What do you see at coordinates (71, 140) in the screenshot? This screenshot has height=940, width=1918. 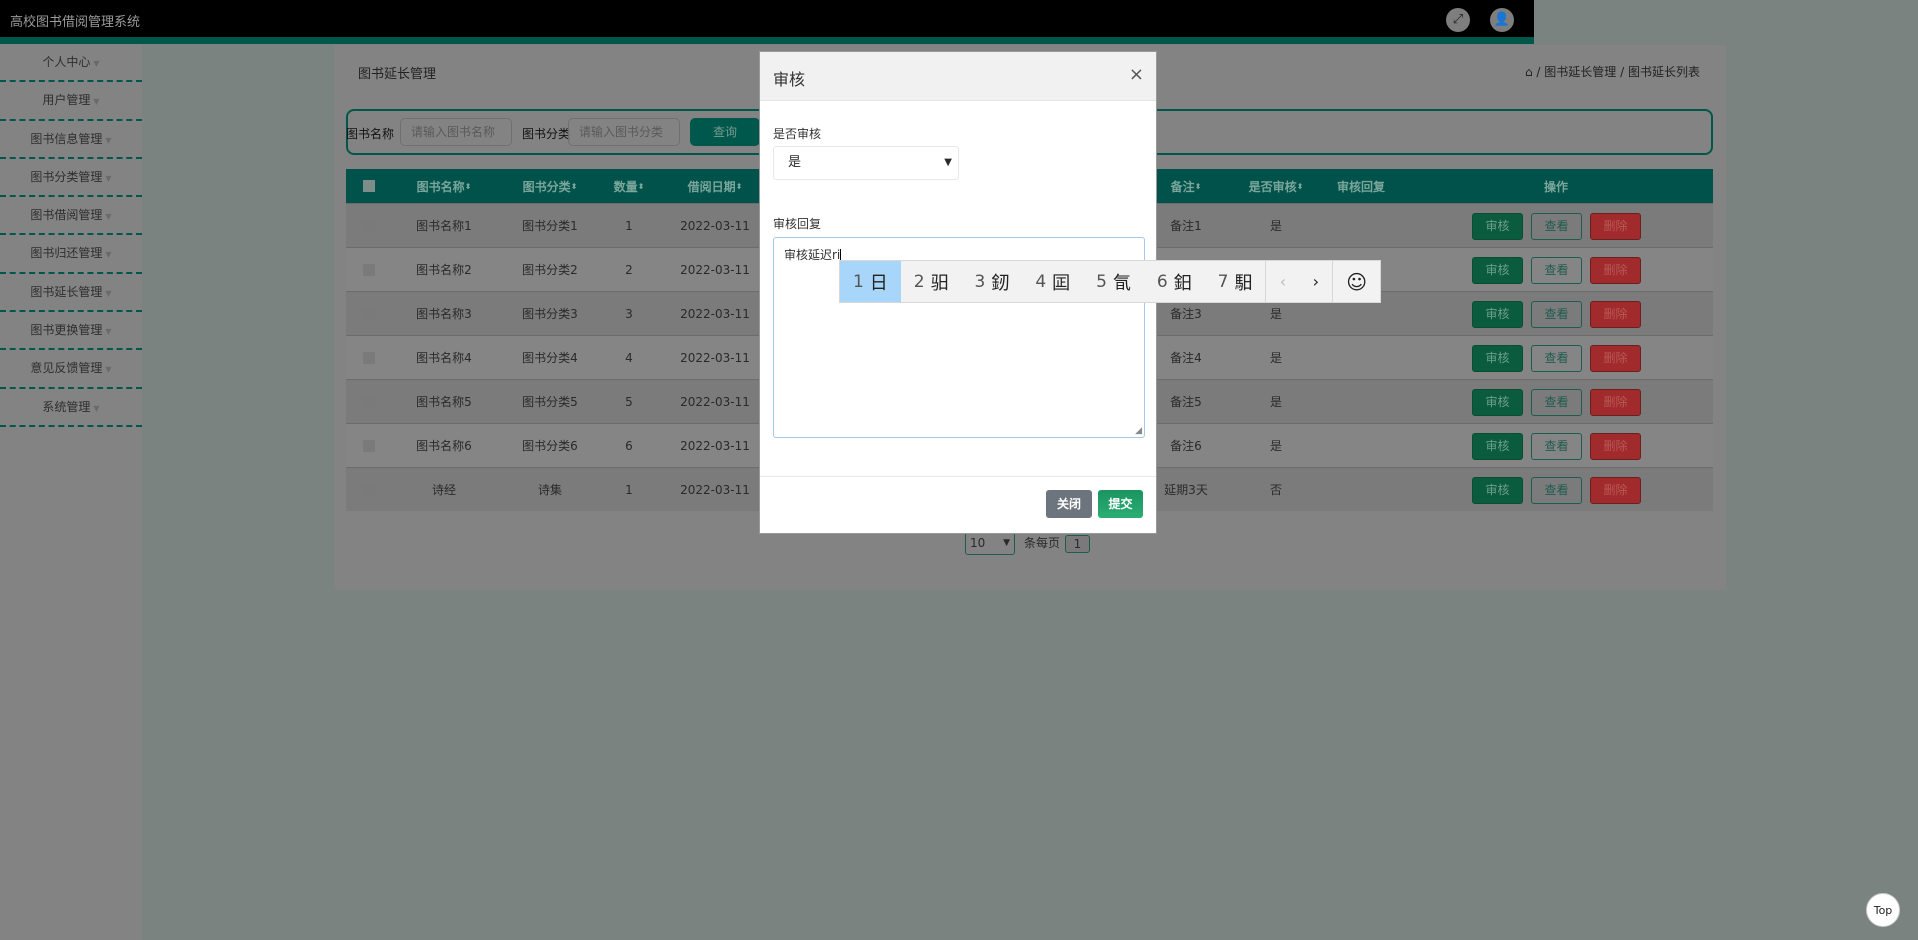 I see `sidebar-item: 图书信息管理 ▼` at bounding box center [71, 140].